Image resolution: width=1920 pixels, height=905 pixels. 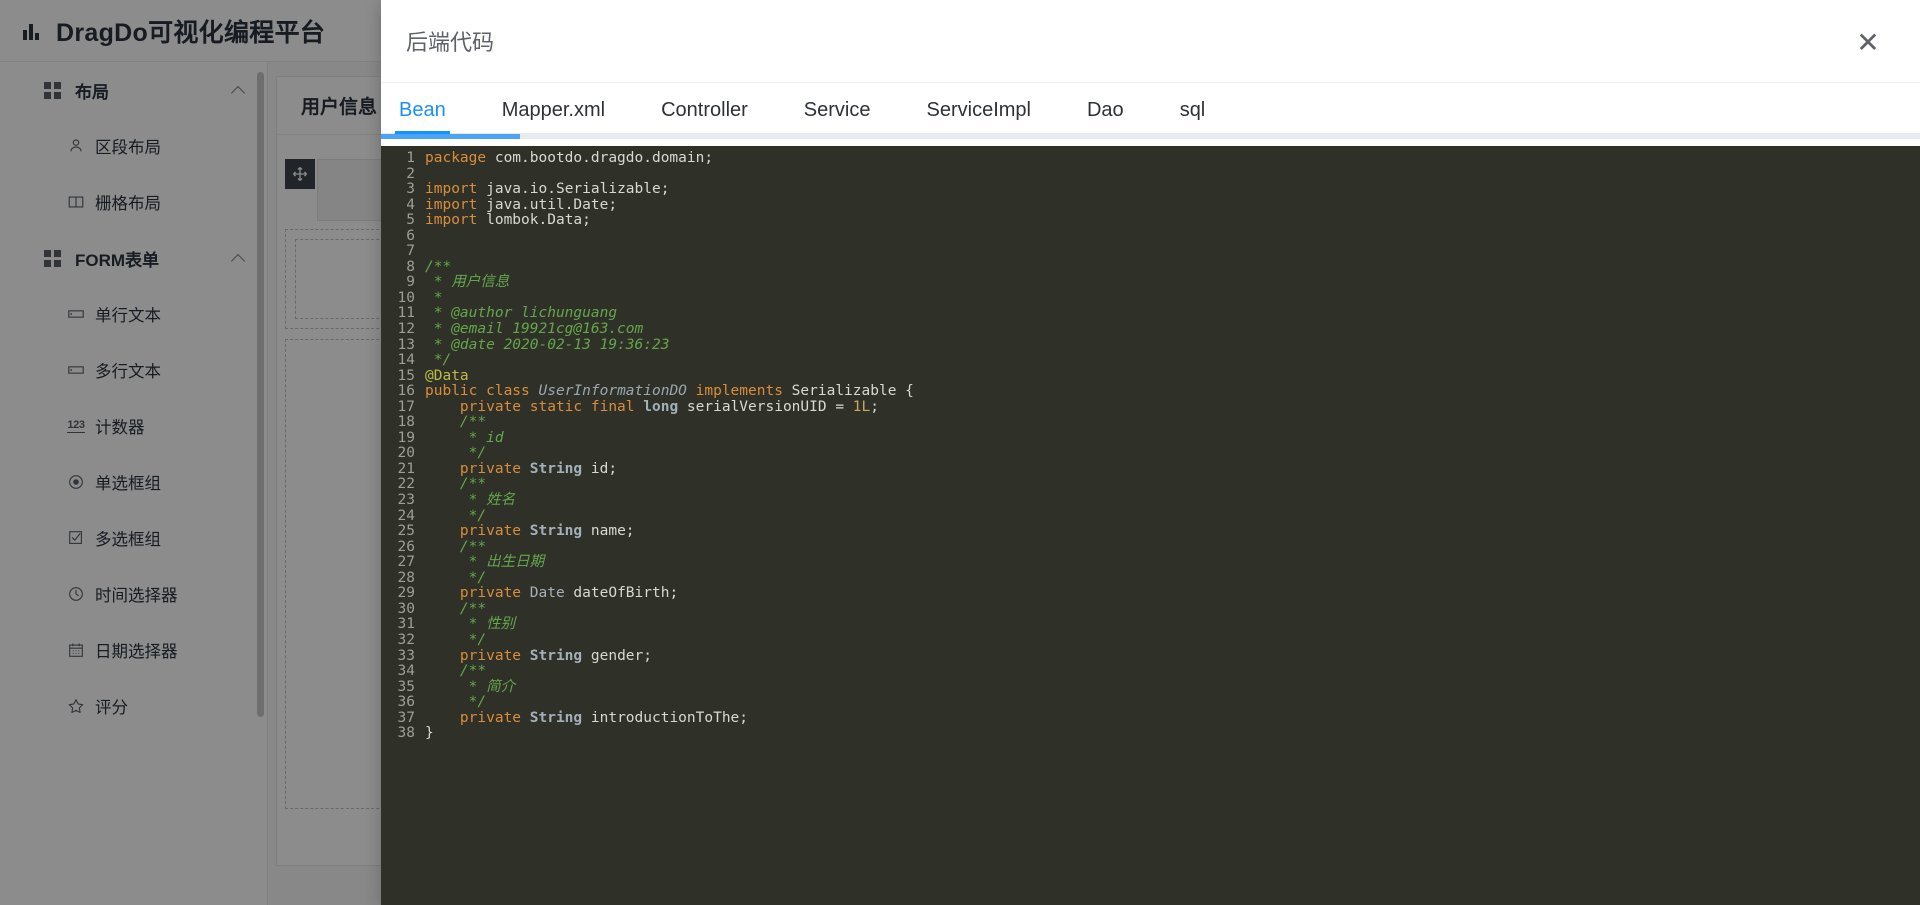 I want to click on code-line: 35 * 简介, so click(x=1150, y=687).